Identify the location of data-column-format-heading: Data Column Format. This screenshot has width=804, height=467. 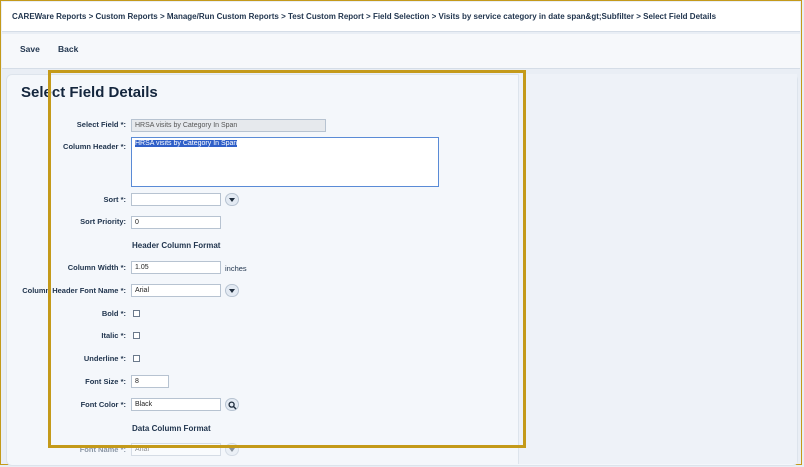
(171, 428).